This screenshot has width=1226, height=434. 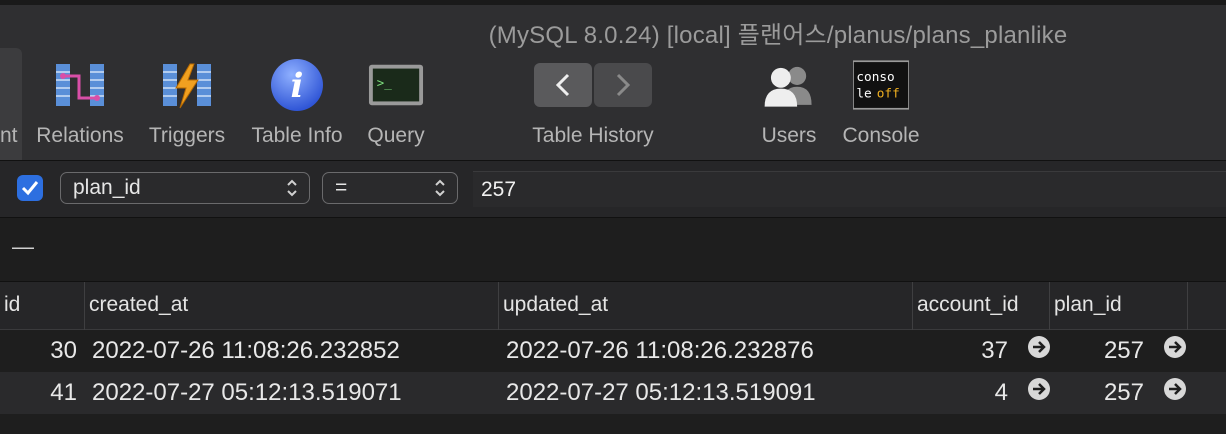 What do you see at coordinates (881, 135) in the screenshot?
I see `toolbar-item-label: Console` at bounding box center [881, 135].